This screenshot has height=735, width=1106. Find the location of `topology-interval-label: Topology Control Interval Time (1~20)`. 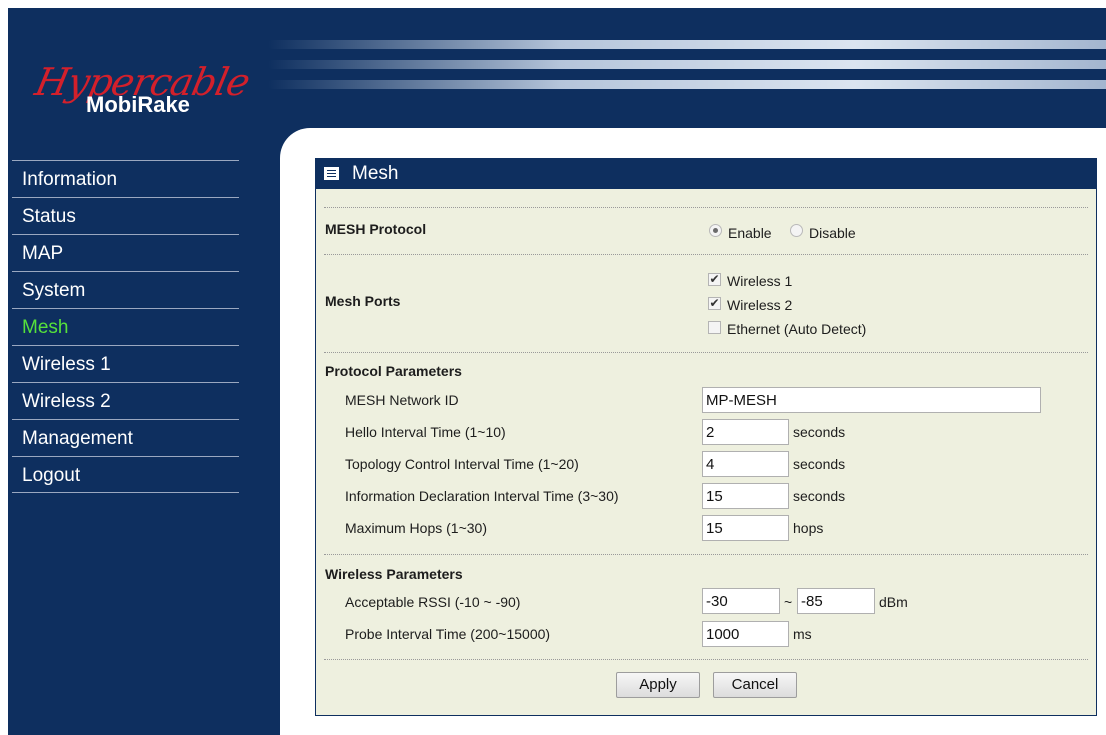

topology-interval-label: Topology Control Interval Time (1~20) is located at coordinates (462, 464).